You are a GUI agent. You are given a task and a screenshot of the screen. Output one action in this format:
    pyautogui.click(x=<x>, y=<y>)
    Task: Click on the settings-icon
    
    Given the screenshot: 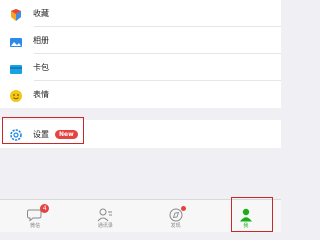 What is the action you would take?
    pyautogui.click(x=16, y=134)
    